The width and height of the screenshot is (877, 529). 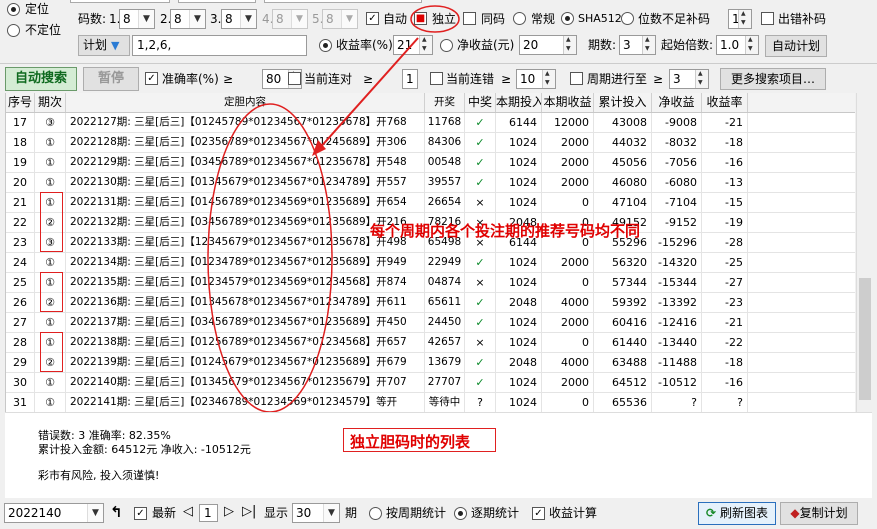 What do you see at coordinates (460, 513) in the screenshot?
I see `by-period-radio` at bounding box center [460, 513].